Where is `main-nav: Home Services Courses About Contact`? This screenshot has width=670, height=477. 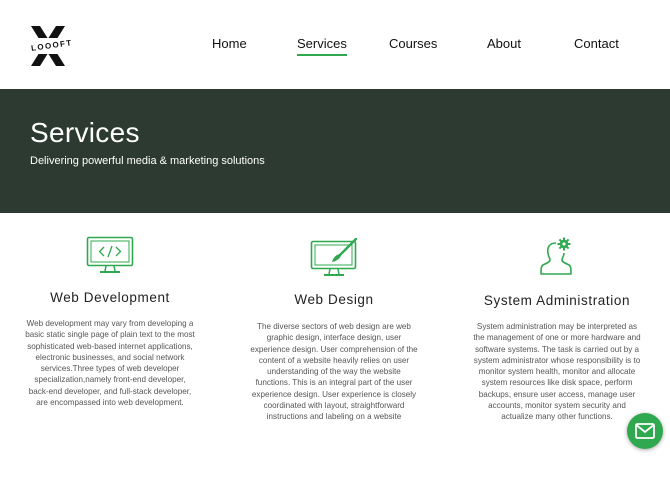
main-nav: Home Services Courses About Contact is located at coordinates (335, 48).